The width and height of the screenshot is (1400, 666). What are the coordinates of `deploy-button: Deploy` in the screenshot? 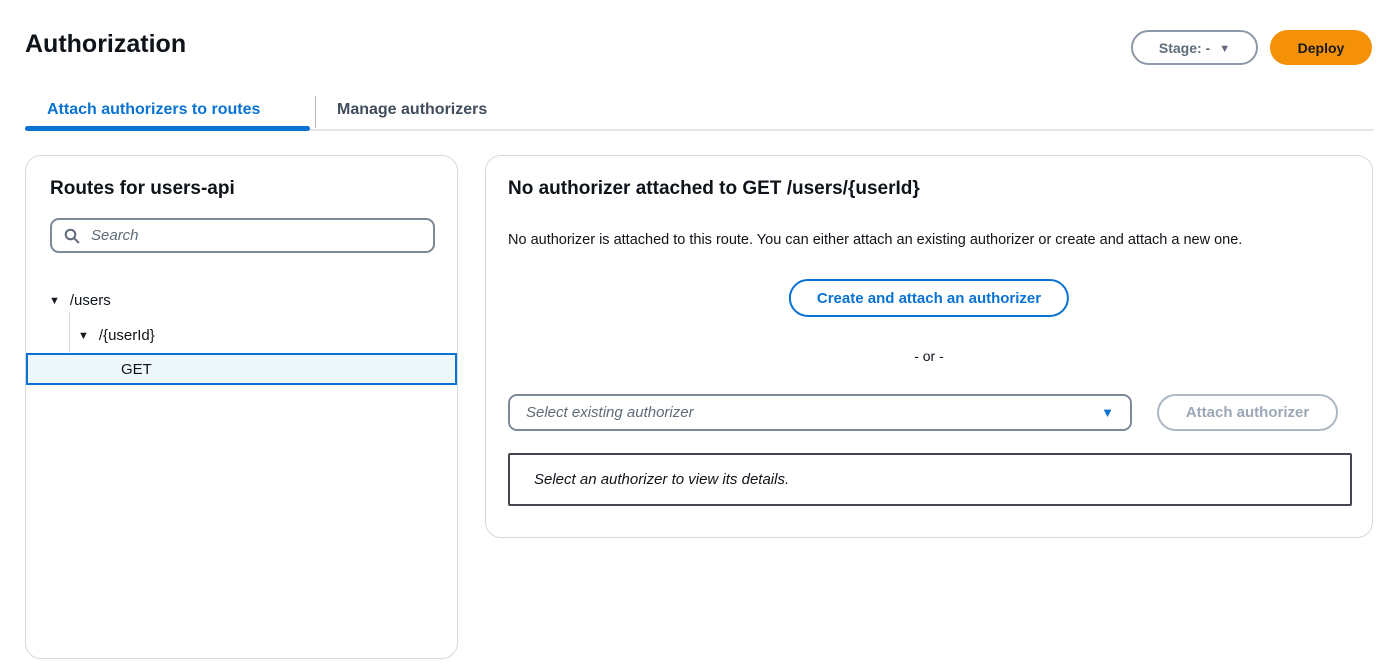 It's located at (1321, 47).